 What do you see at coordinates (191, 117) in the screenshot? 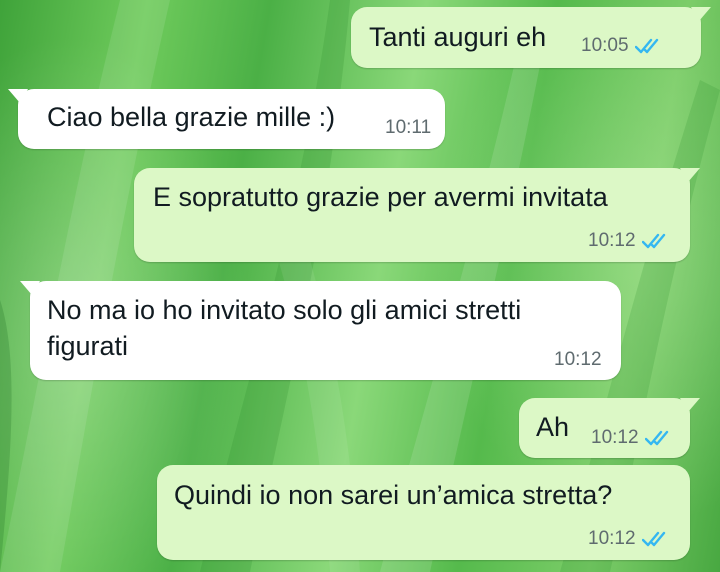
I see `message-text: Ciao bella grazie mille :)` at bounding box center [191, 117].